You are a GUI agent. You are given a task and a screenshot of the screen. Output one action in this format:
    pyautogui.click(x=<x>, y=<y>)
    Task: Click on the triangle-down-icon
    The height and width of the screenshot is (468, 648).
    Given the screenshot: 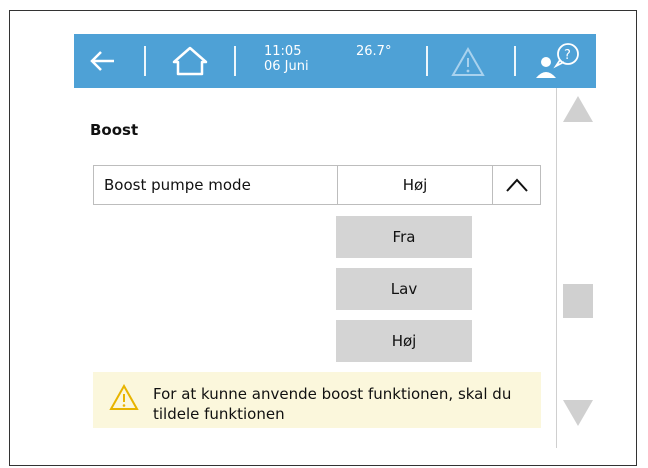 What is the action you would take?
    pyautogui.click(x=578, y=413)
    